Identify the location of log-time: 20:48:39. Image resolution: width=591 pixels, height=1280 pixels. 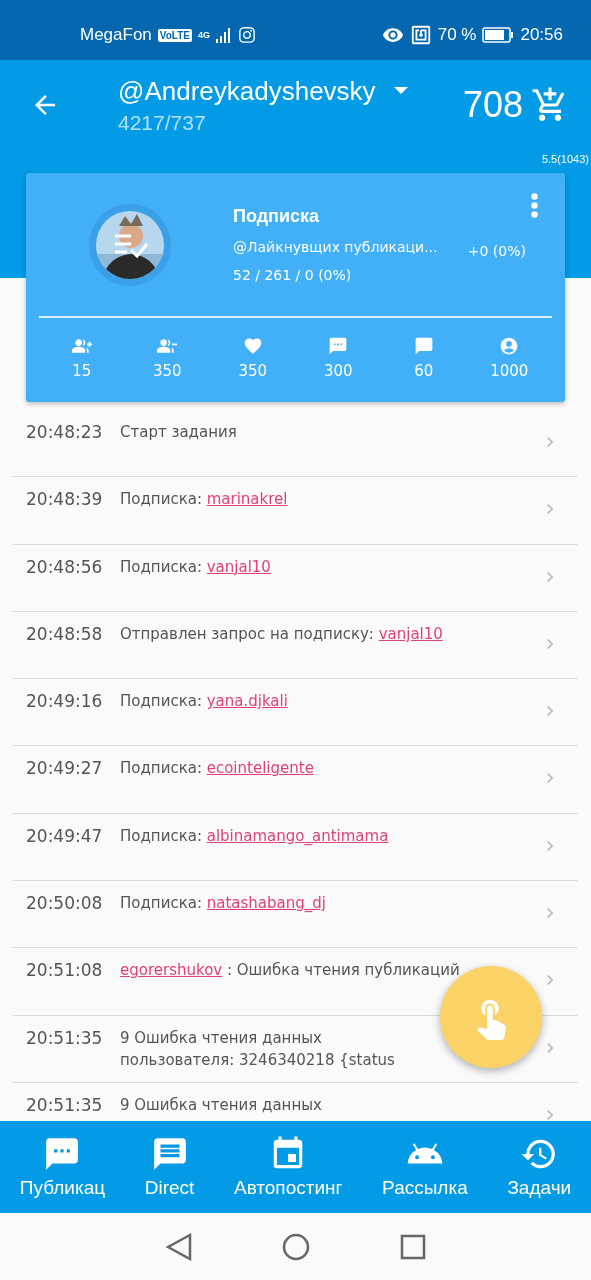
(65, 499).